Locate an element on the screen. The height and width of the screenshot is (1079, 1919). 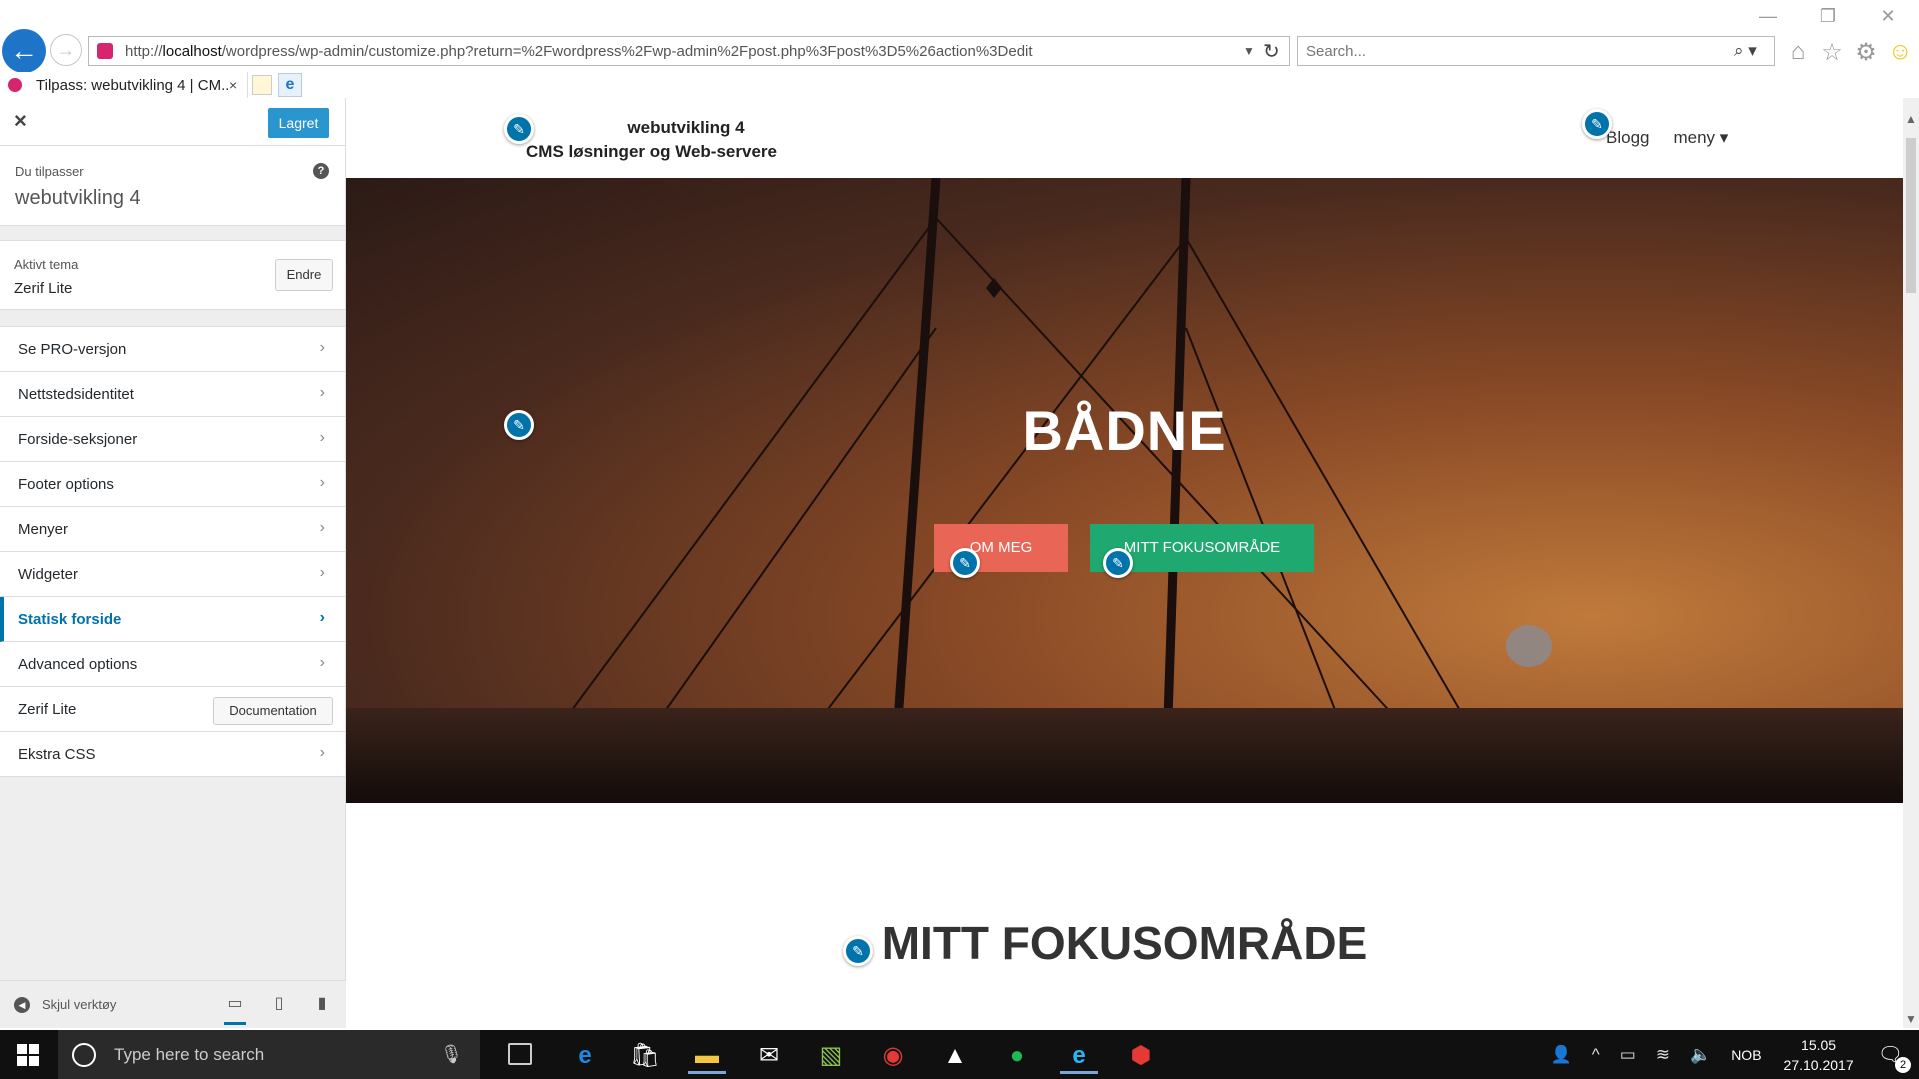
favorites-star-icon: ☆ is located at coordinates (1832, 52).